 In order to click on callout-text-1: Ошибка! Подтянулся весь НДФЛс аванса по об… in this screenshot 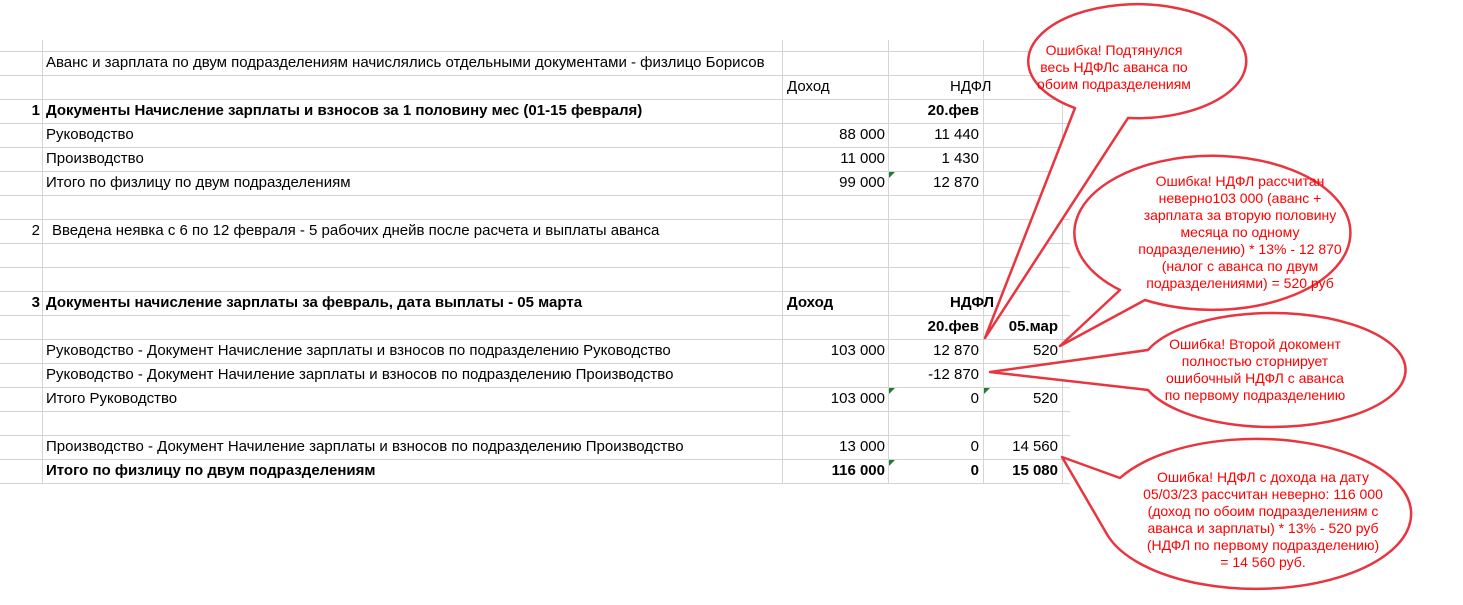, I will do `click(1114, 66)`.